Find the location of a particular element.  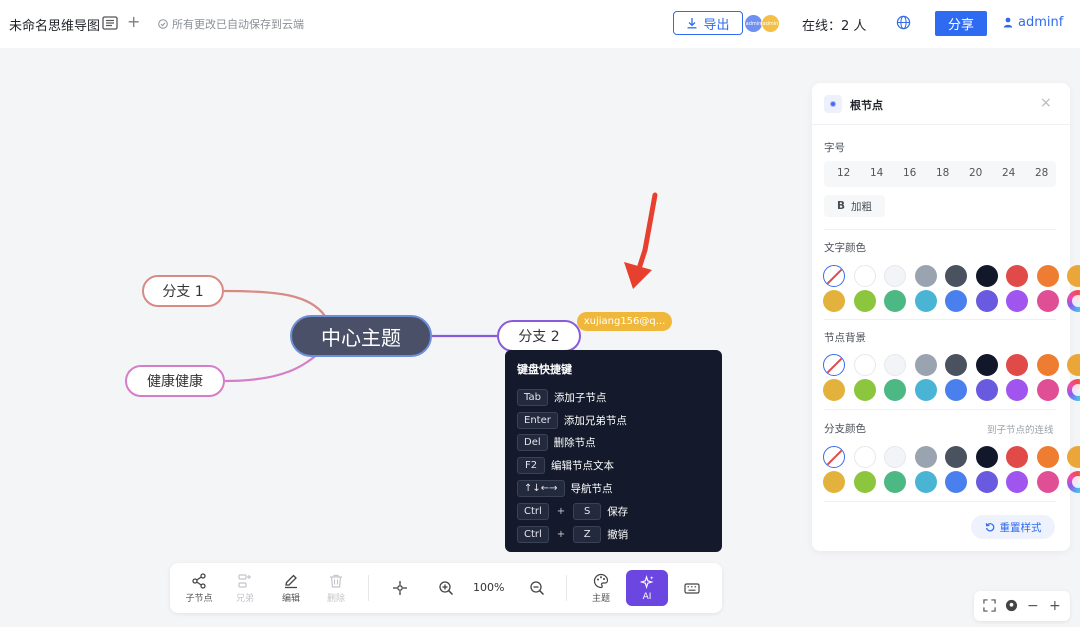

zoom-out-button is located at coordinates (537, 588).